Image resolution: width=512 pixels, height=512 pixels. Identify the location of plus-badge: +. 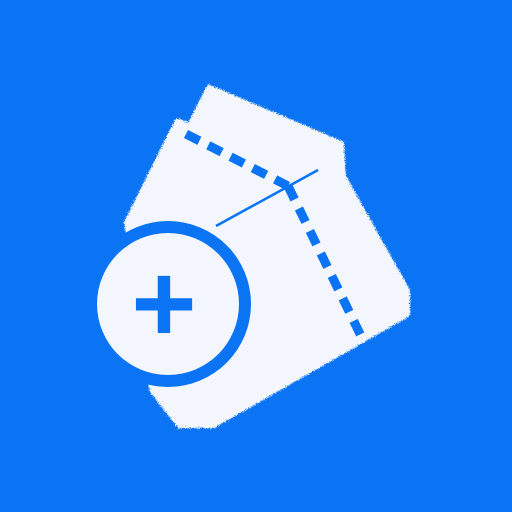
(168, 304).